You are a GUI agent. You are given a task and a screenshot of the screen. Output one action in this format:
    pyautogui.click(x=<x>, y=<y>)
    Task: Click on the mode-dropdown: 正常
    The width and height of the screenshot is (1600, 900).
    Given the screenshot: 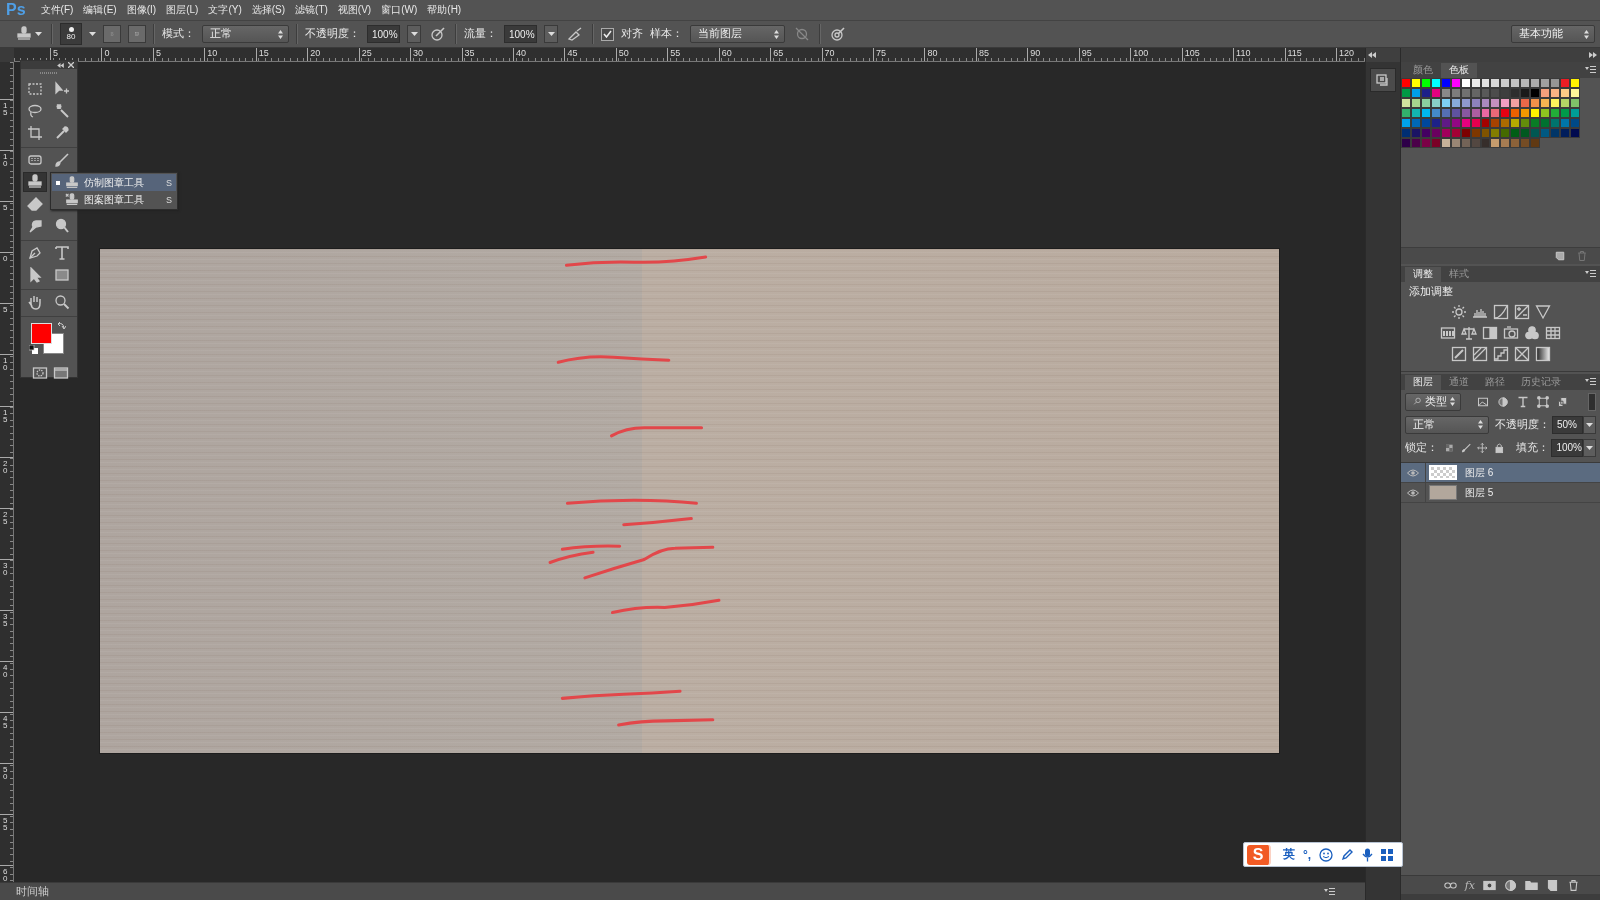 What is the action you would take?
    pyautogui.click(x=245, y=34)
    